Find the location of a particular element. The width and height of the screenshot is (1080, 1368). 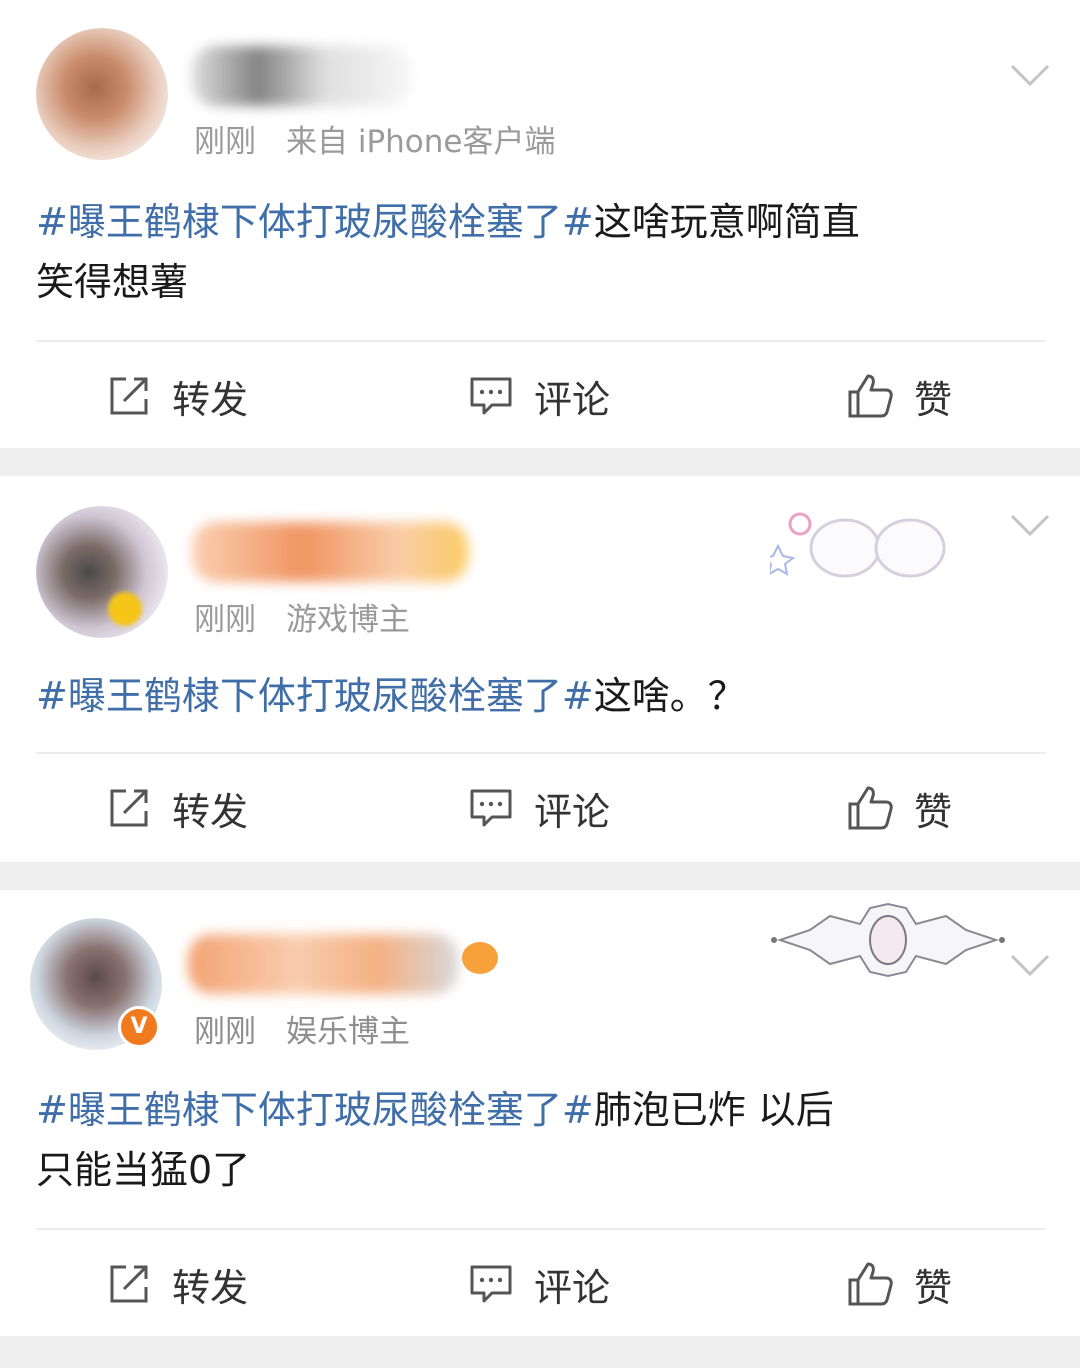

fish-emoji-icon is located at coordinates (480, 958).